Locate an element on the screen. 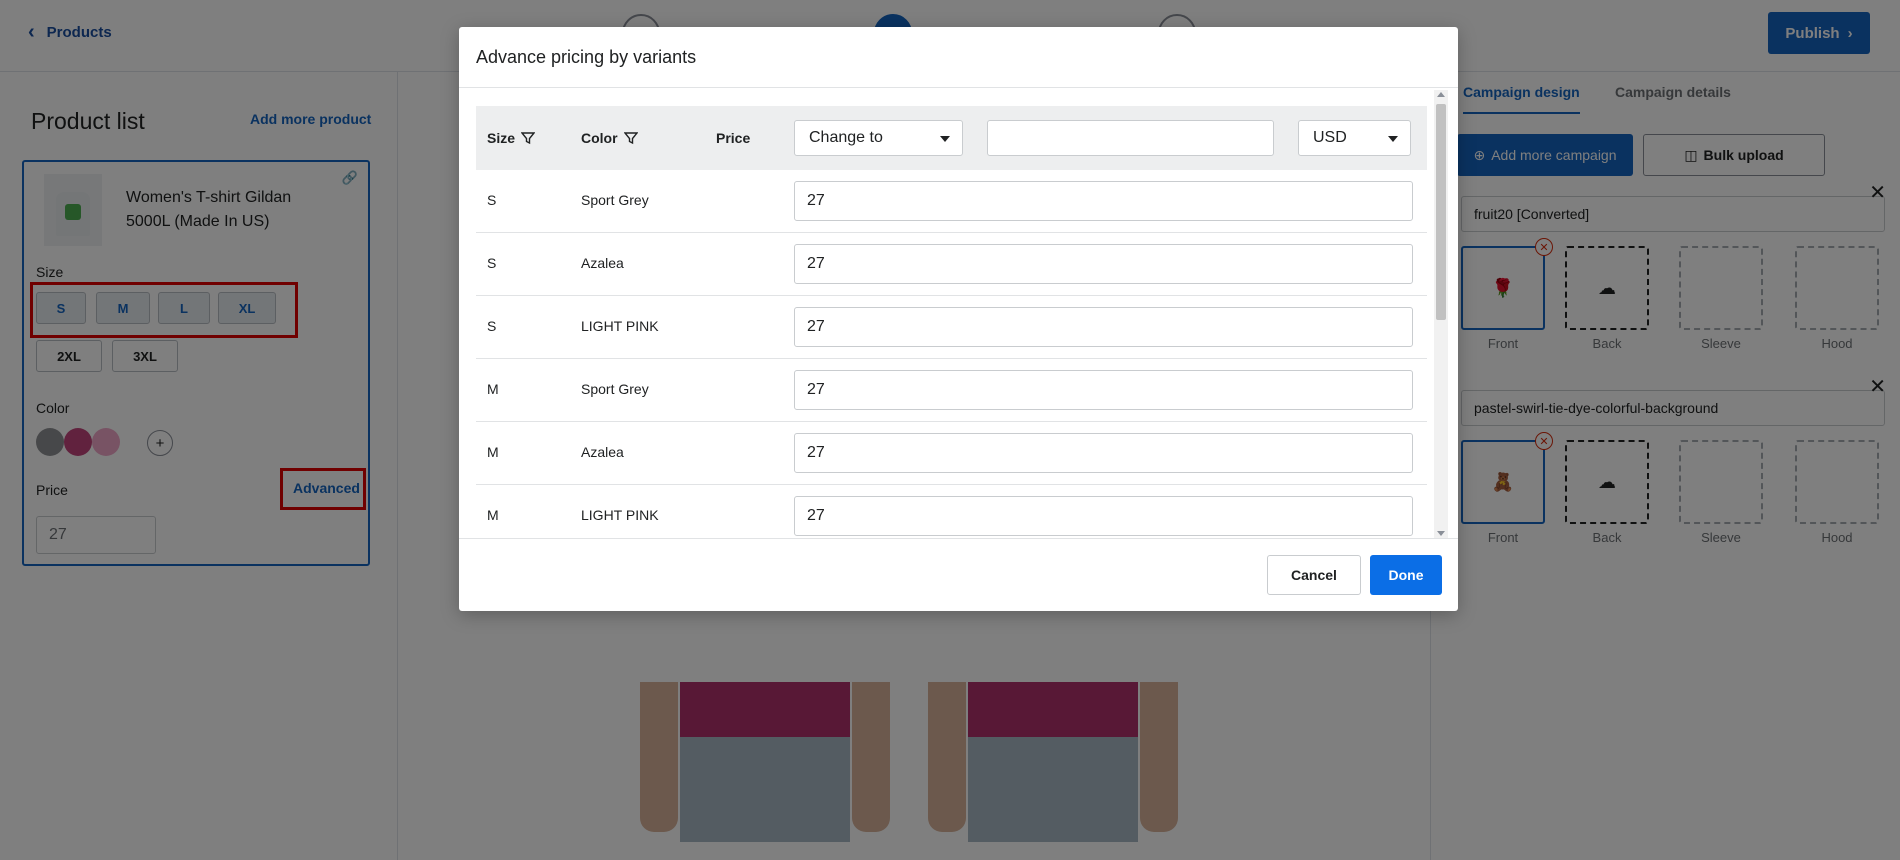 This screenshot has width=1900, height=860. modal-title: Advance pricing by variants is located at coordinates (586, 57).